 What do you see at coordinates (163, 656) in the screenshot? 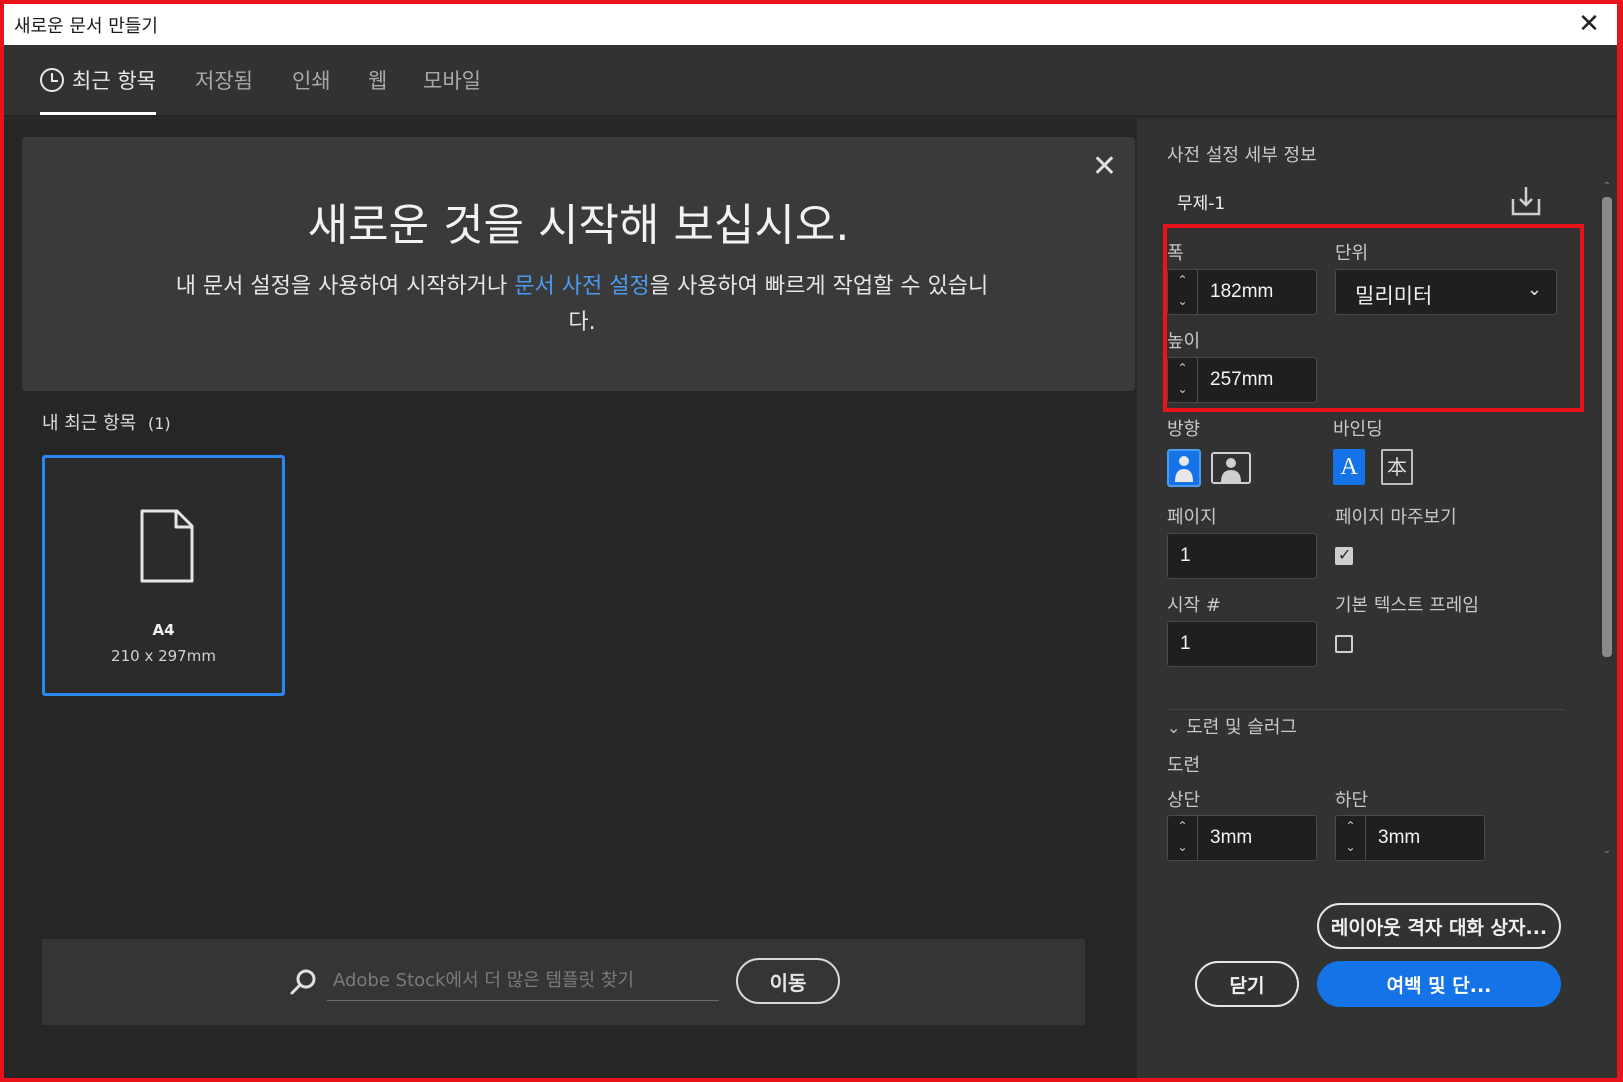
I see `recent-item-size: 210 x 297mm` at bounding box center [163, 656].